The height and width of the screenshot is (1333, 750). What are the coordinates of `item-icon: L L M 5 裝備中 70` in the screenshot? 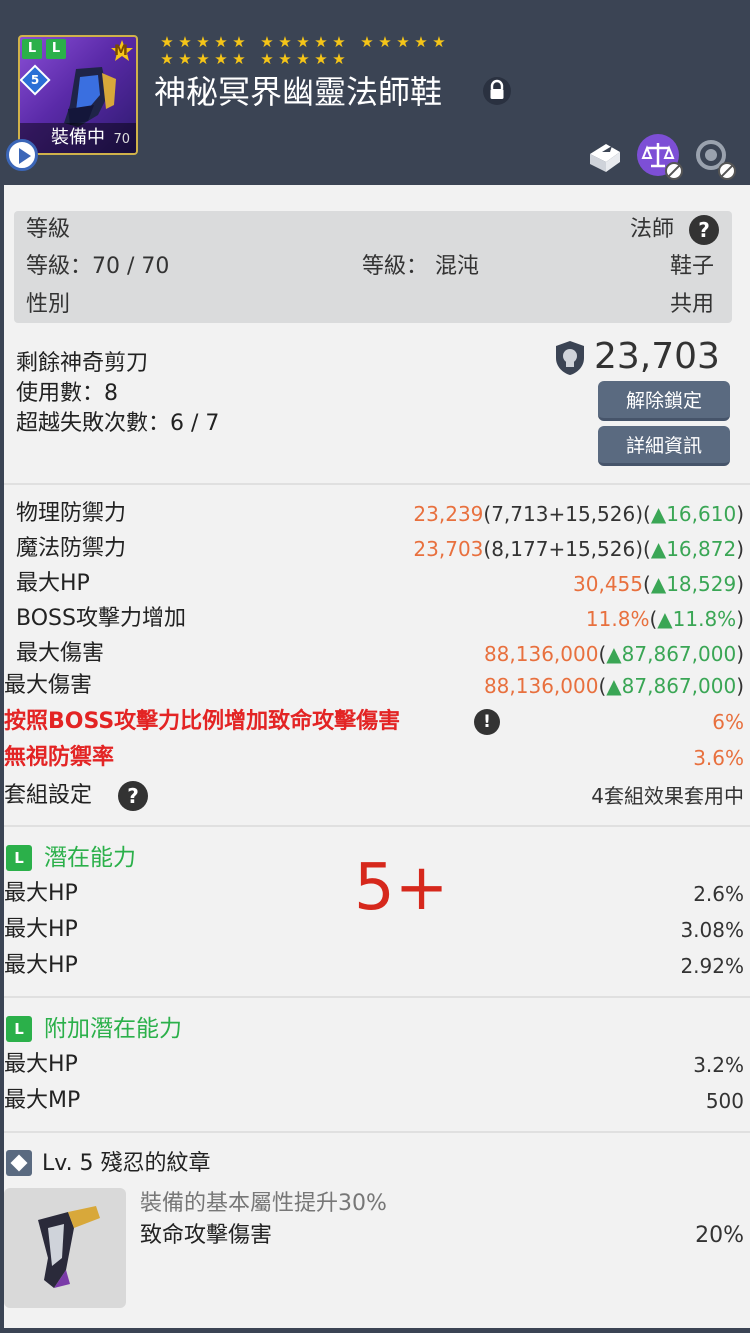 It's located at (78, 95).